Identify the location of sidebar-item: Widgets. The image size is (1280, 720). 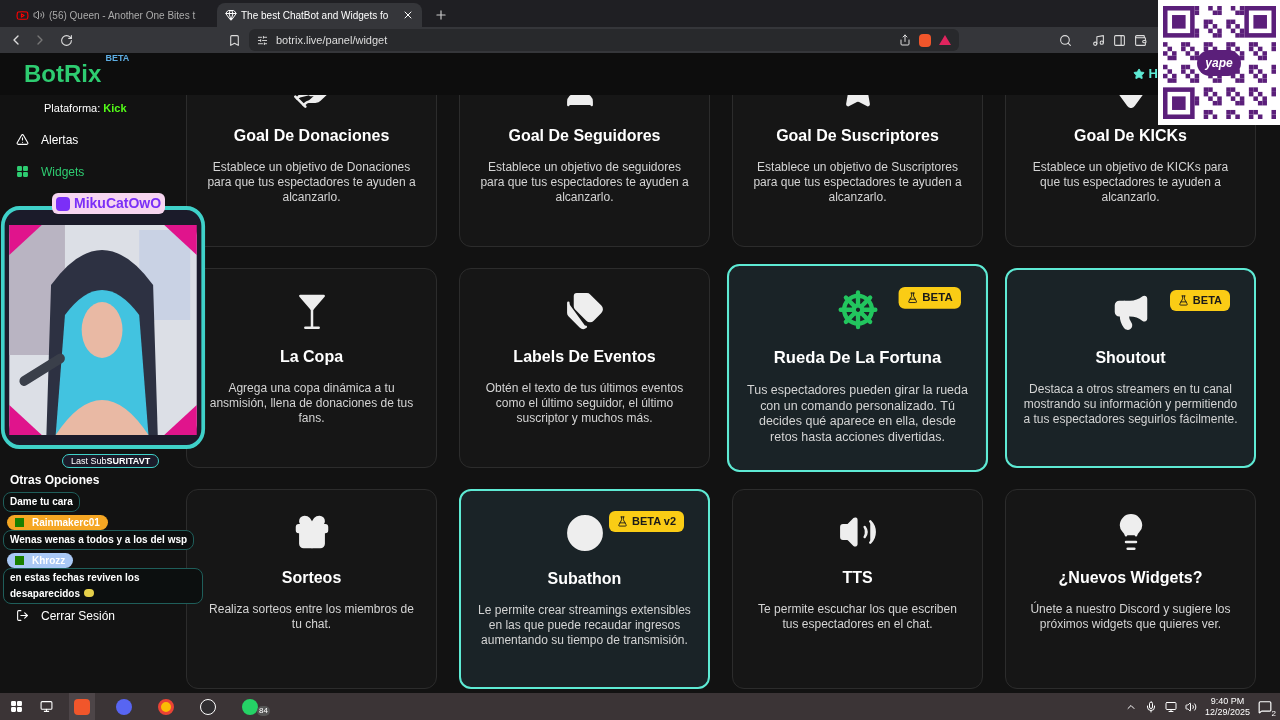
(85, 171).